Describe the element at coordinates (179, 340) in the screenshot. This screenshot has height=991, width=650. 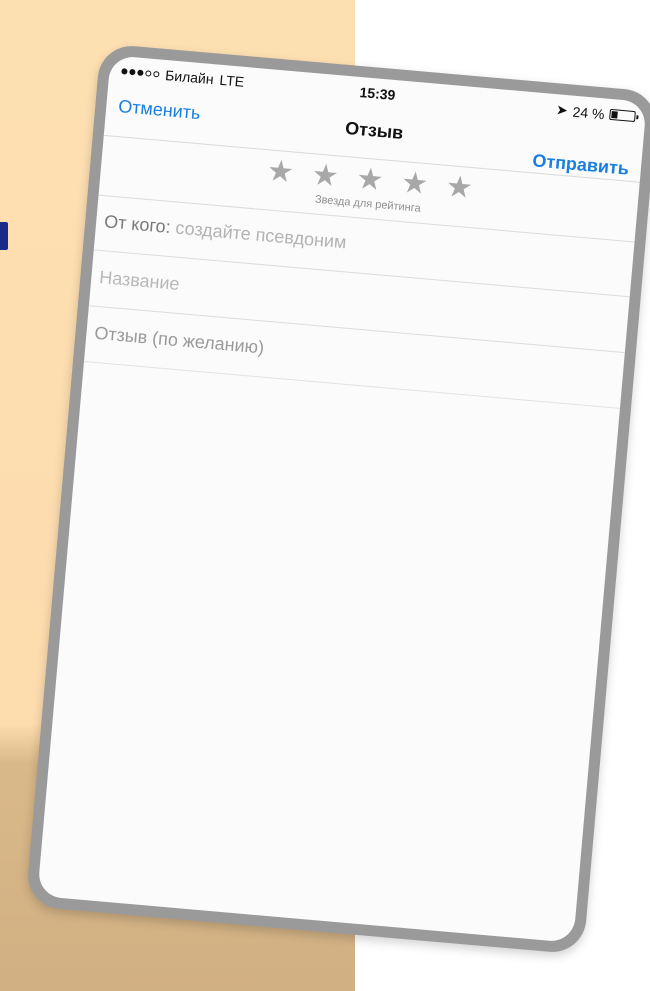
I see `review-placeholder: Отзыв (по желанию)` at that location.